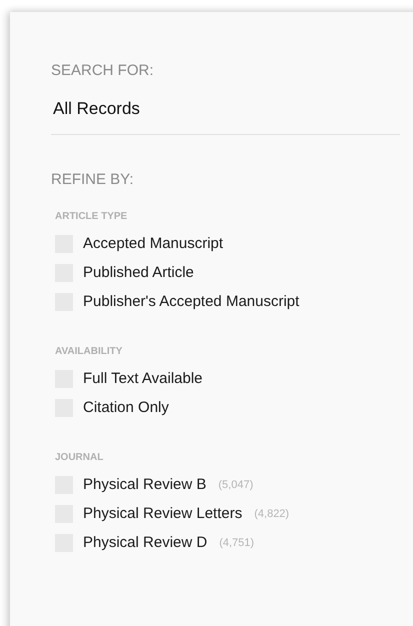 This screenshot has width=413, height=626. I want to click on facet-title: AVAILABILITY, so click(89, 352).